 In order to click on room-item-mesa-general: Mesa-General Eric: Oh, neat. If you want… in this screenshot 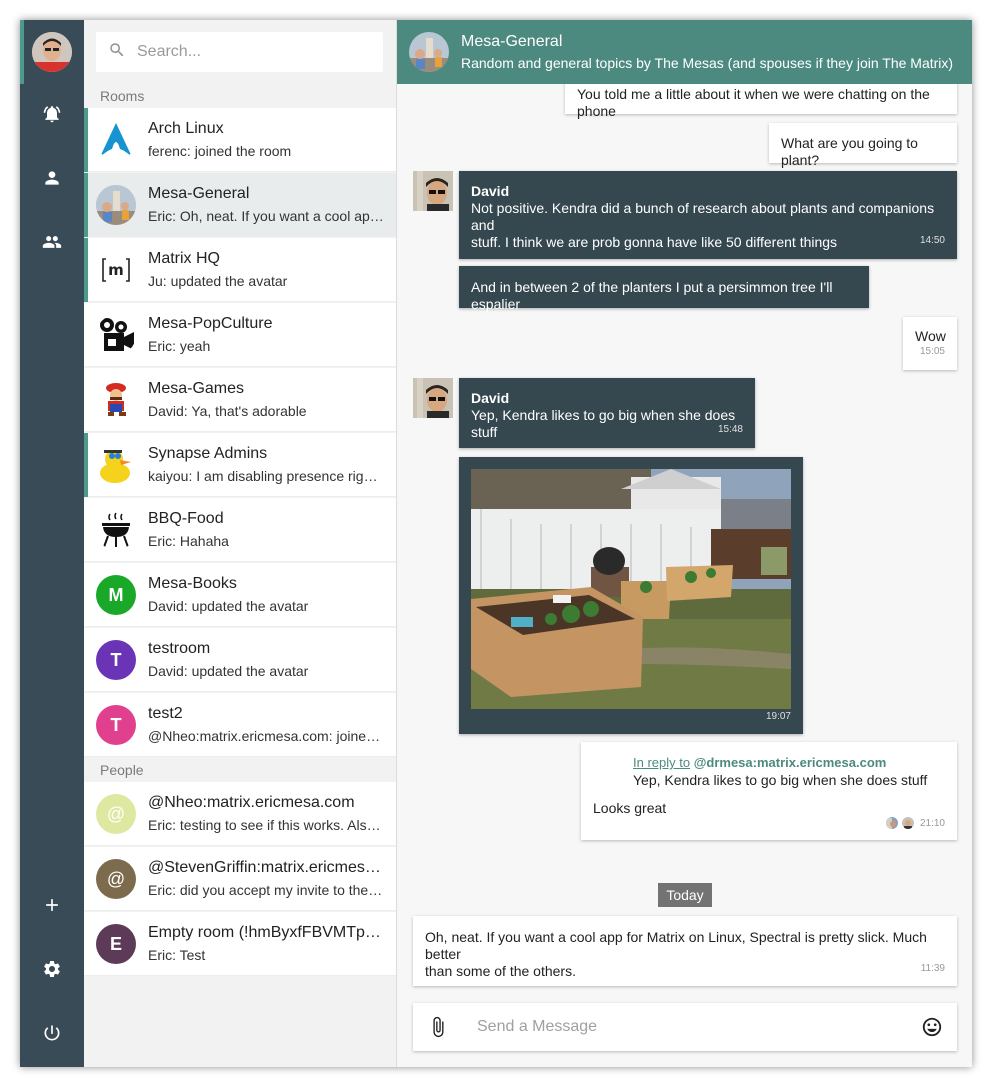, I will do `click(240, 205)`.